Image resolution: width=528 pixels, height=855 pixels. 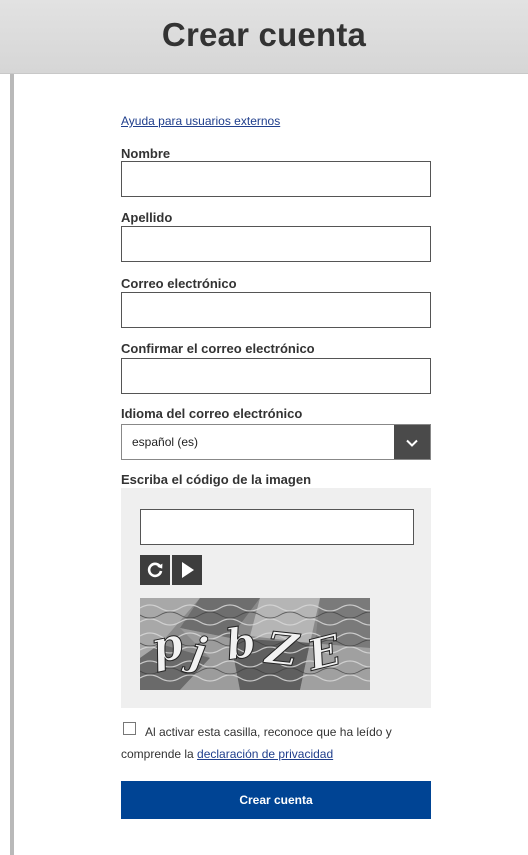 I want to click on page-title: Crear cuenta, so click(x=264, y=34).